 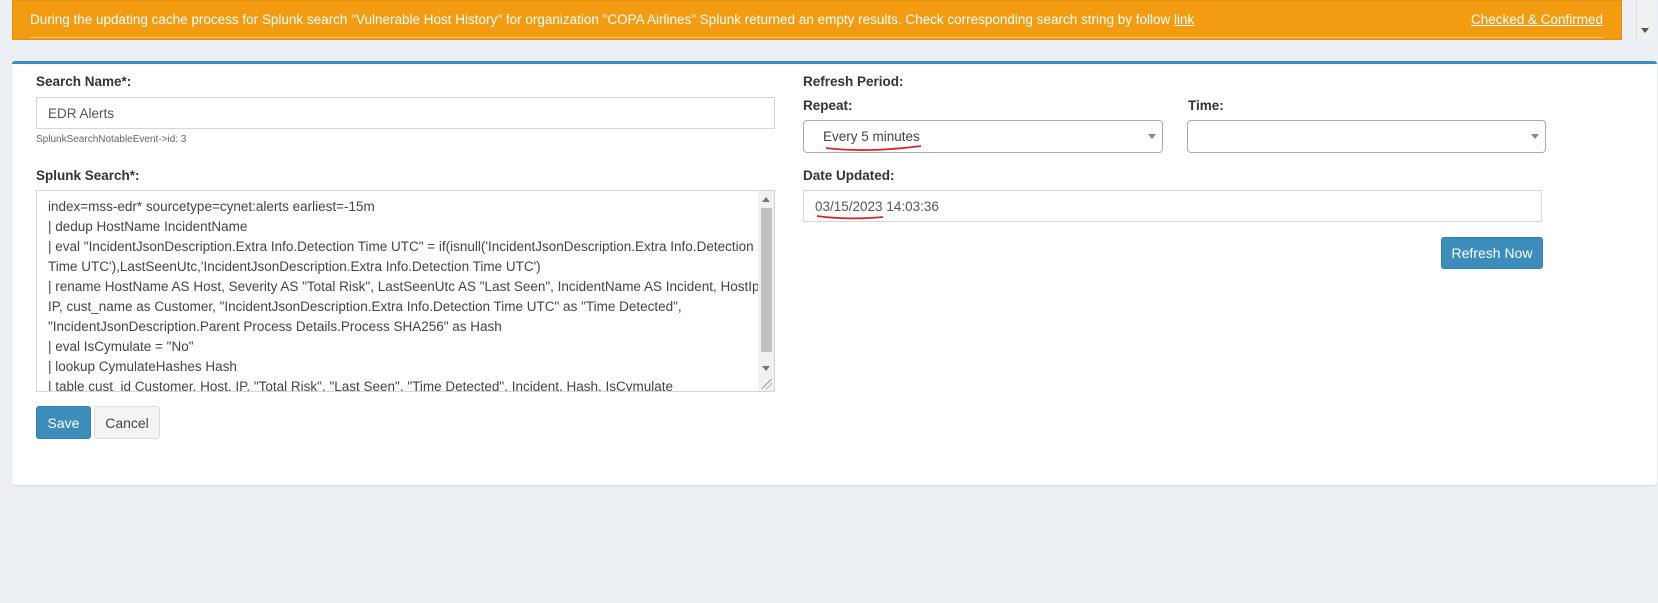 I want to click on splunk-search-label: Splunk Search*:, so click(x=88, y=175).